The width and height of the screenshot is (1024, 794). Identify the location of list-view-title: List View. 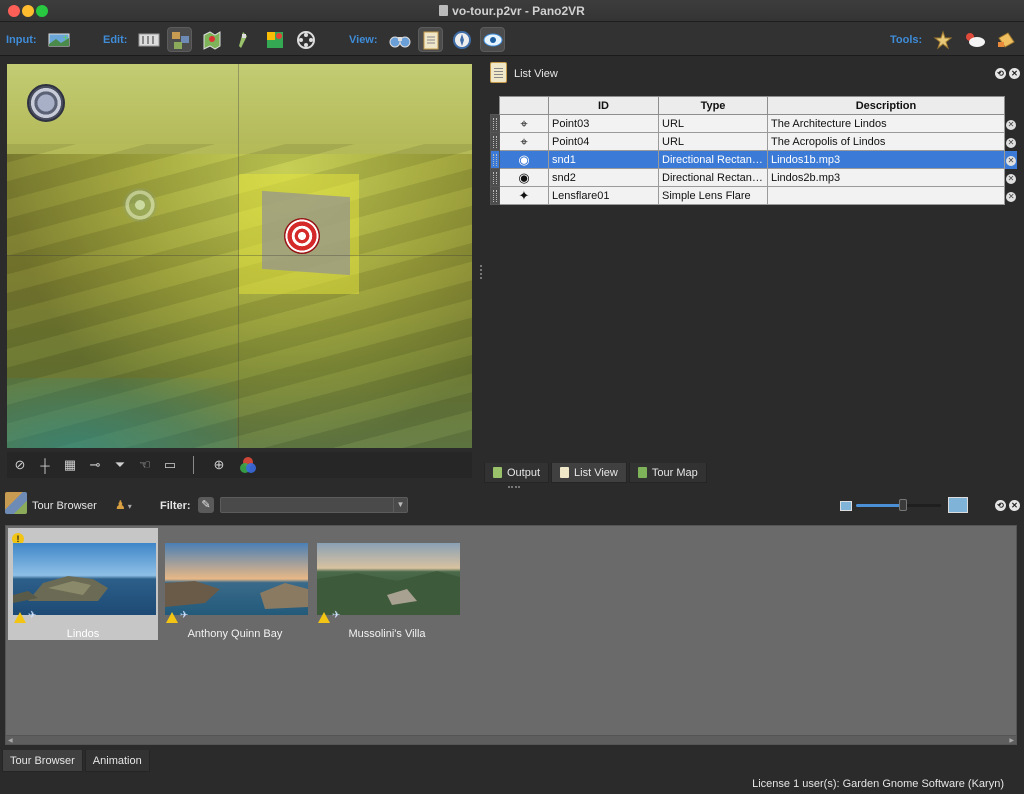
(536, 74).